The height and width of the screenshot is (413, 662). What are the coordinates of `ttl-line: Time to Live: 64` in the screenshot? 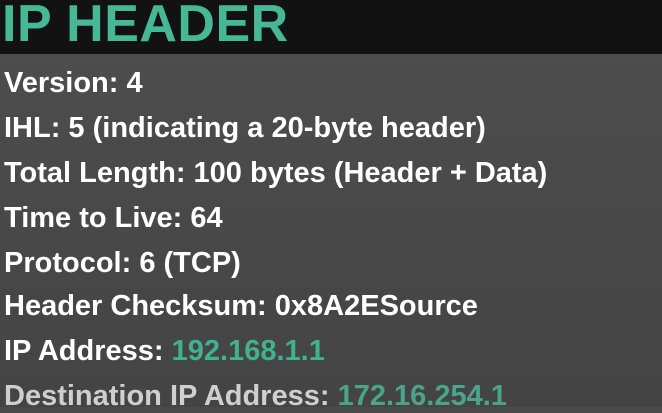 It's located at (113, 218).